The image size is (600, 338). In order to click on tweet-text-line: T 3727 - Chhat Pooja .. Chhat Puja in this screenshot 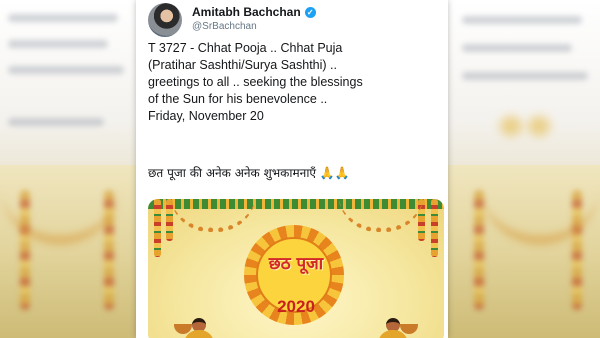, I will do `click(245, 48)`.